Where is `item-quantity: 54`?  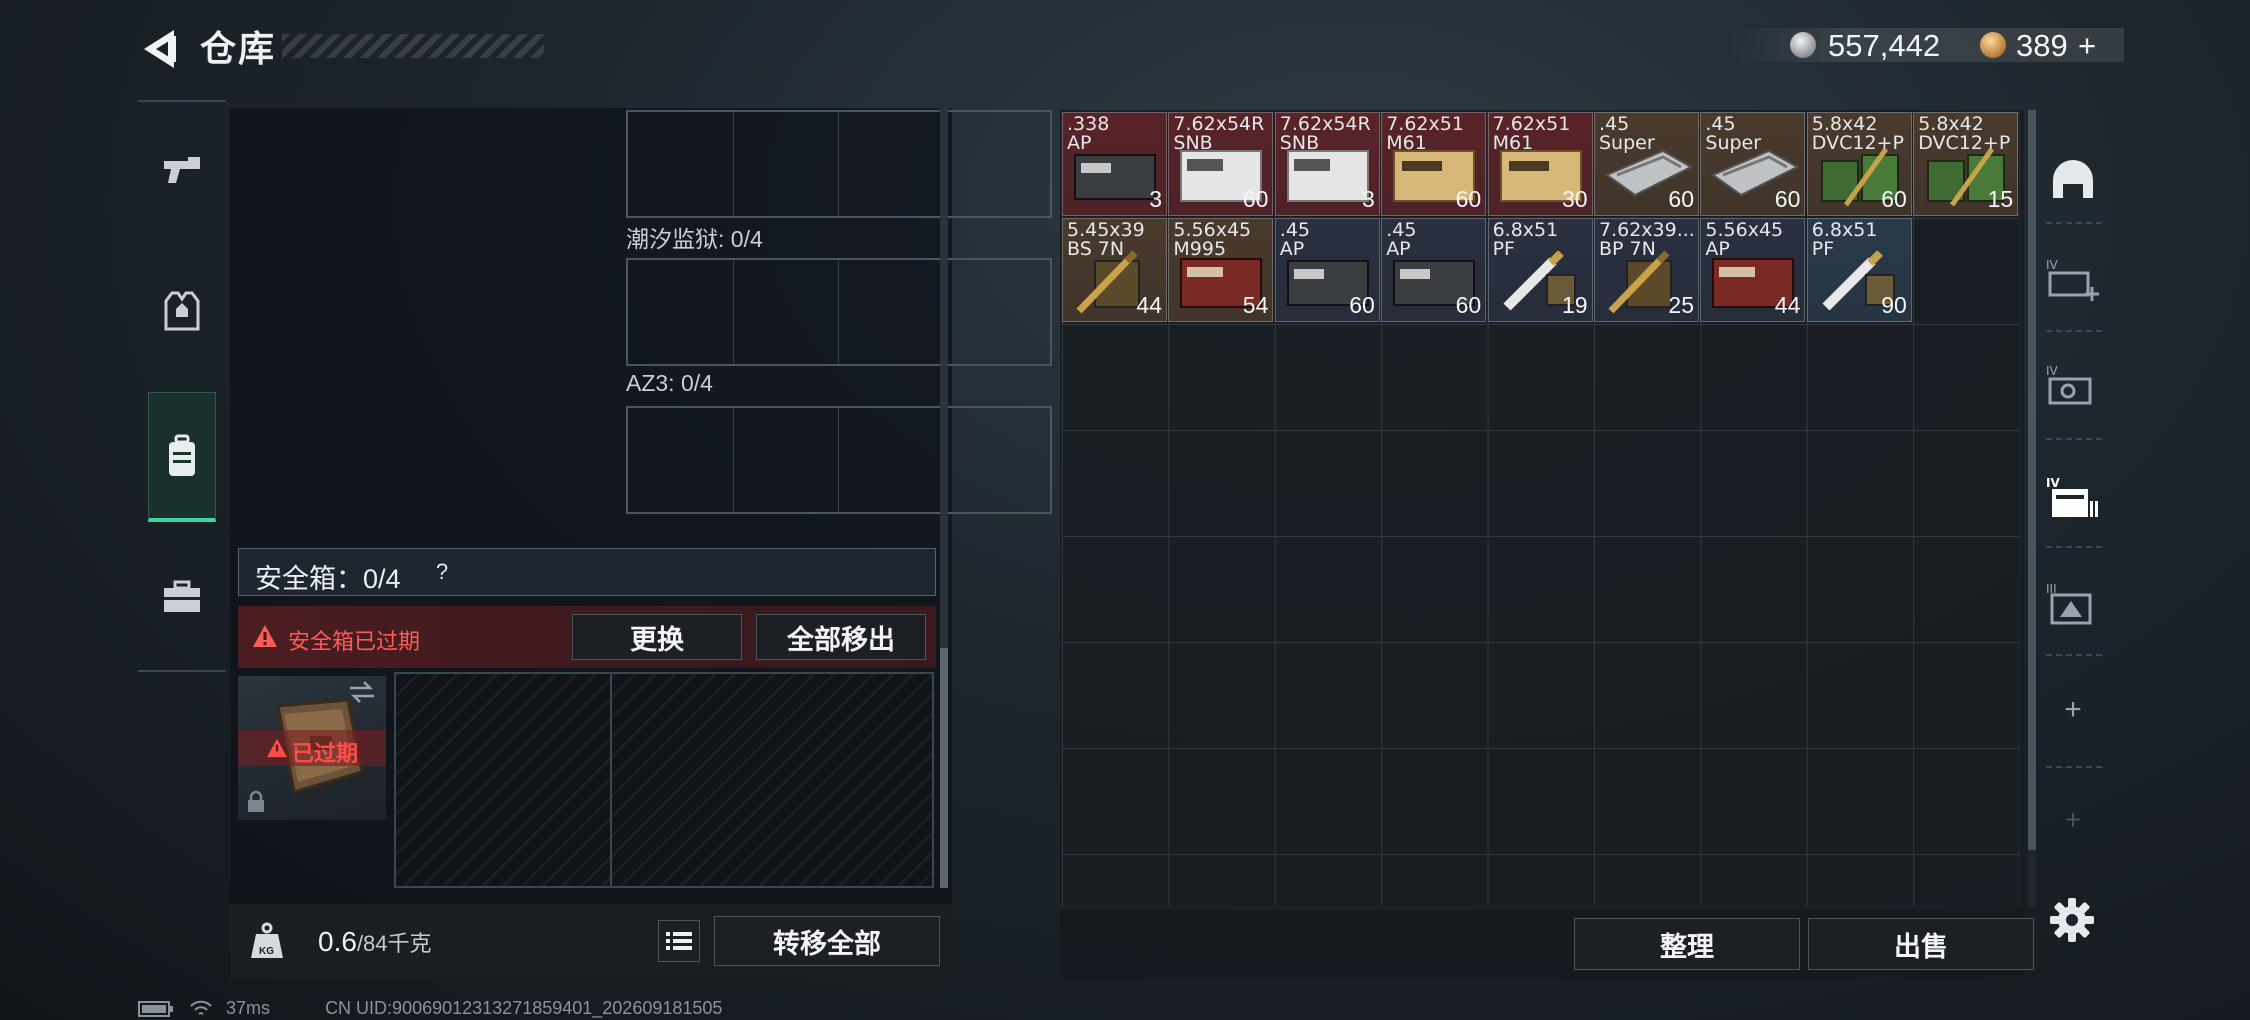
item-quantity: 54 is located at coordinates (1255, 305).